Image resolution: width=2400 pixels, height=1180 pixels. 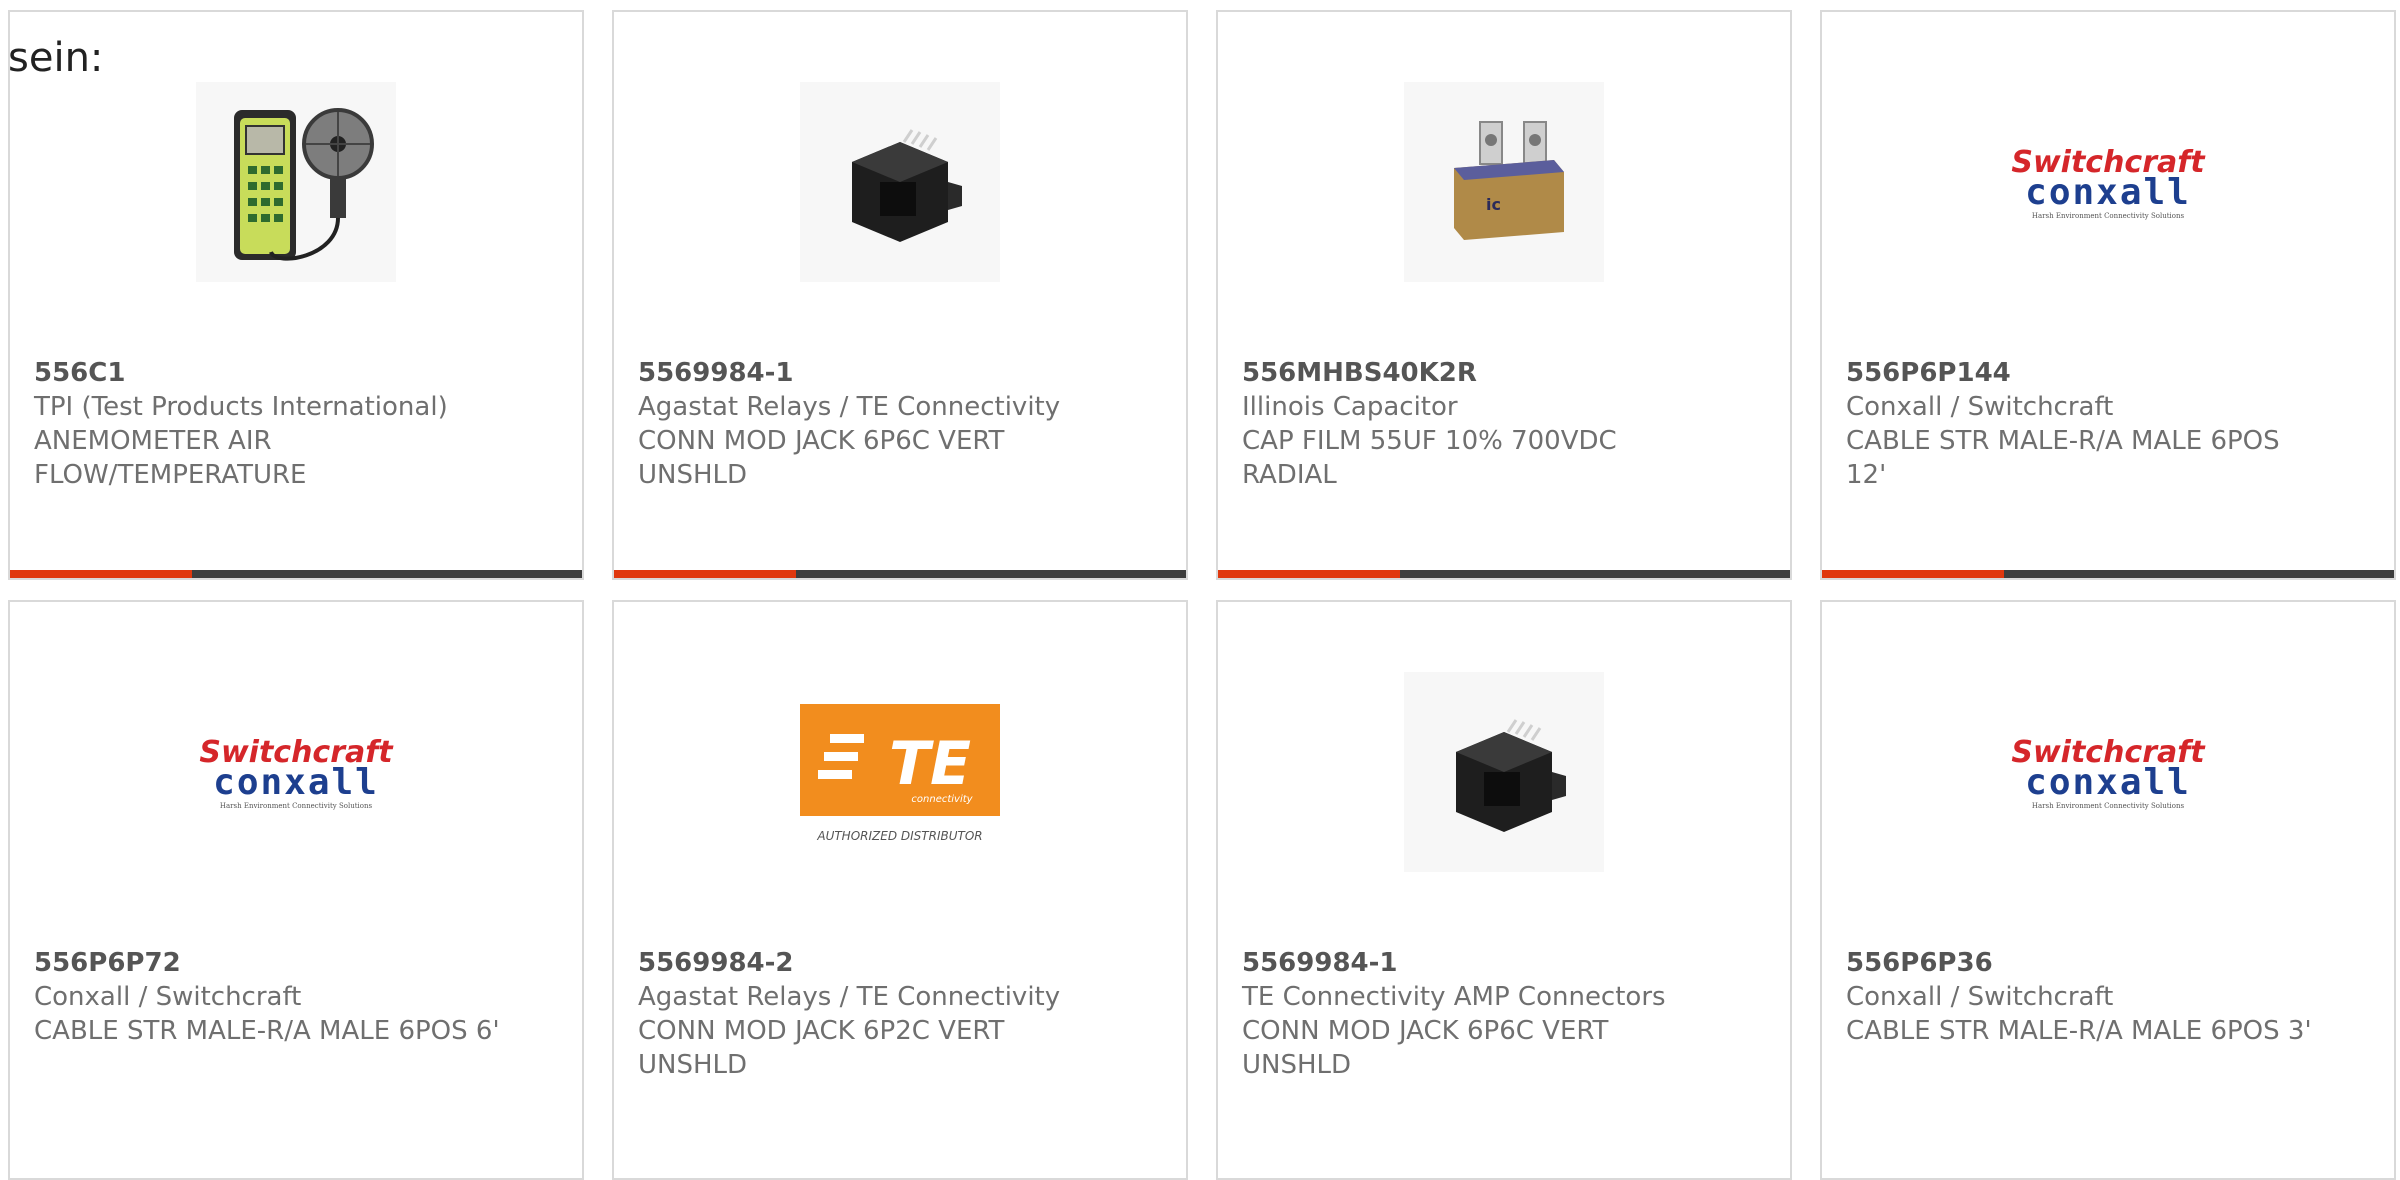 What do you see at coordinates (1350, 407) in the screenshot?
I see `manufacturer: Illinois Capacitor` at bounding box center [1350, 407].